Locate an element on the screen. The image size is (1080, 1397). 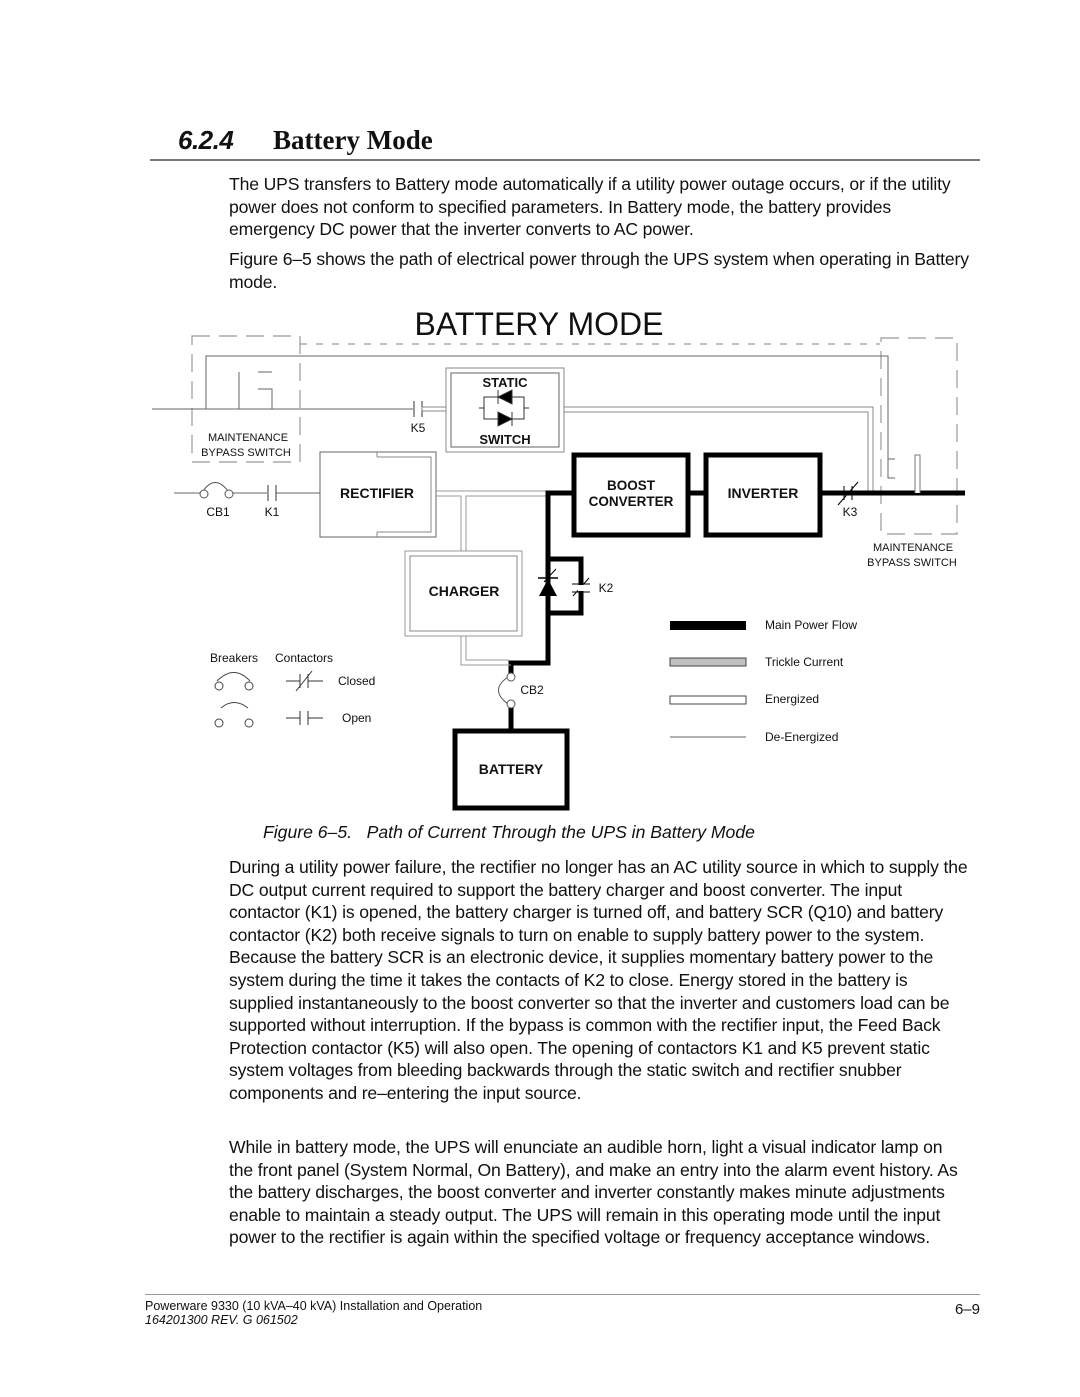
footer-revision: 164201300 REV. G 061502 is located at coordinates (221, 1320).